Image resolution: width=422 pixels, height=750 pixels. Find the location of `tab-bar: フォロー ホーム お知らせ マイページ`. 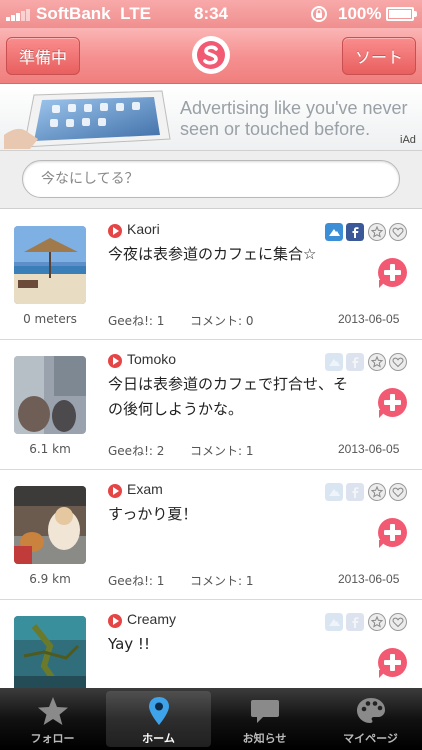

tab-bar: フォロー ホーム お知らせ マイページ is located at coordinates (211, 719).